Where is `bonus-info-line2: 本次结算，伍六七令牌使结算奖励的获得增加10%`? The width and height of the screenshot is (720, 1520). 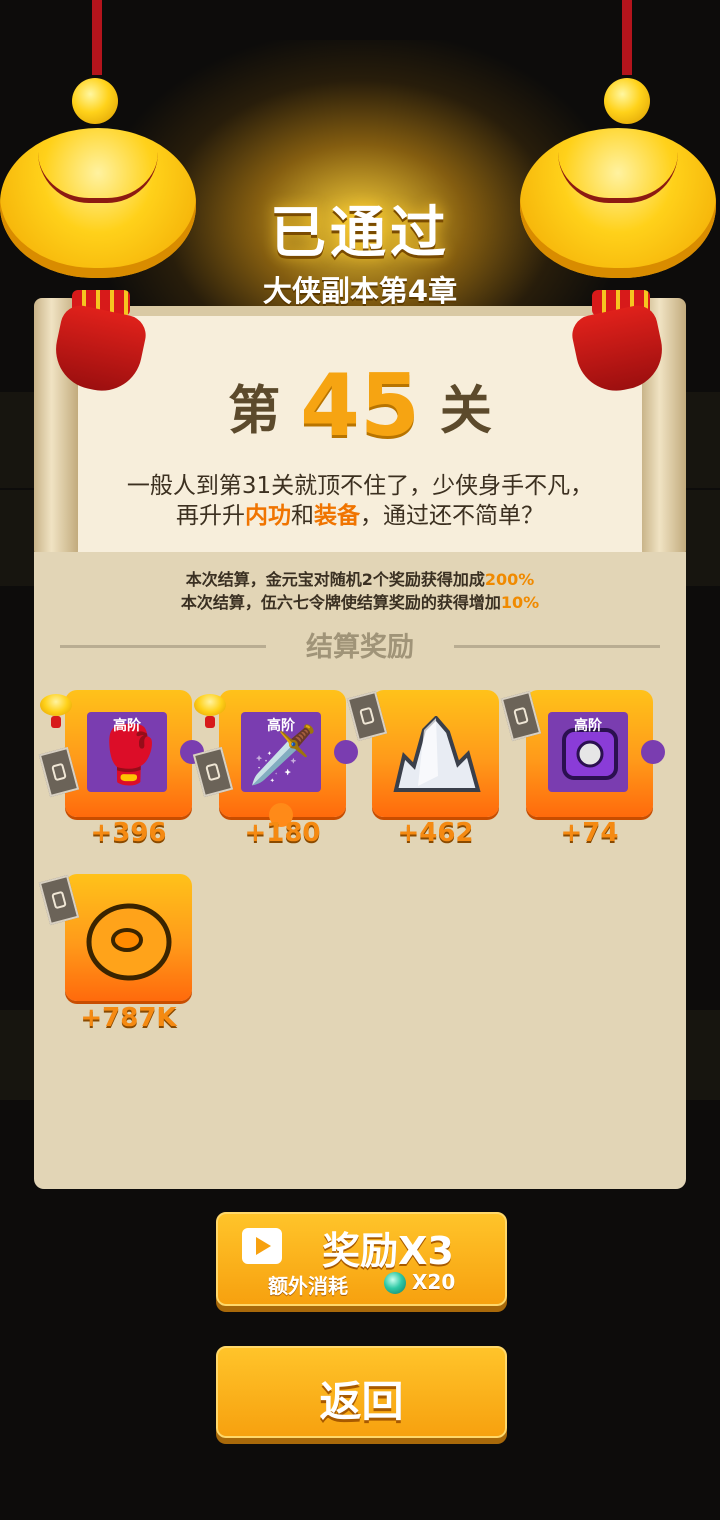 bonus-info-line2: 本次结算，伍六七令牌使结算奖励的获得增加10% is located at coordinates (360, 601).